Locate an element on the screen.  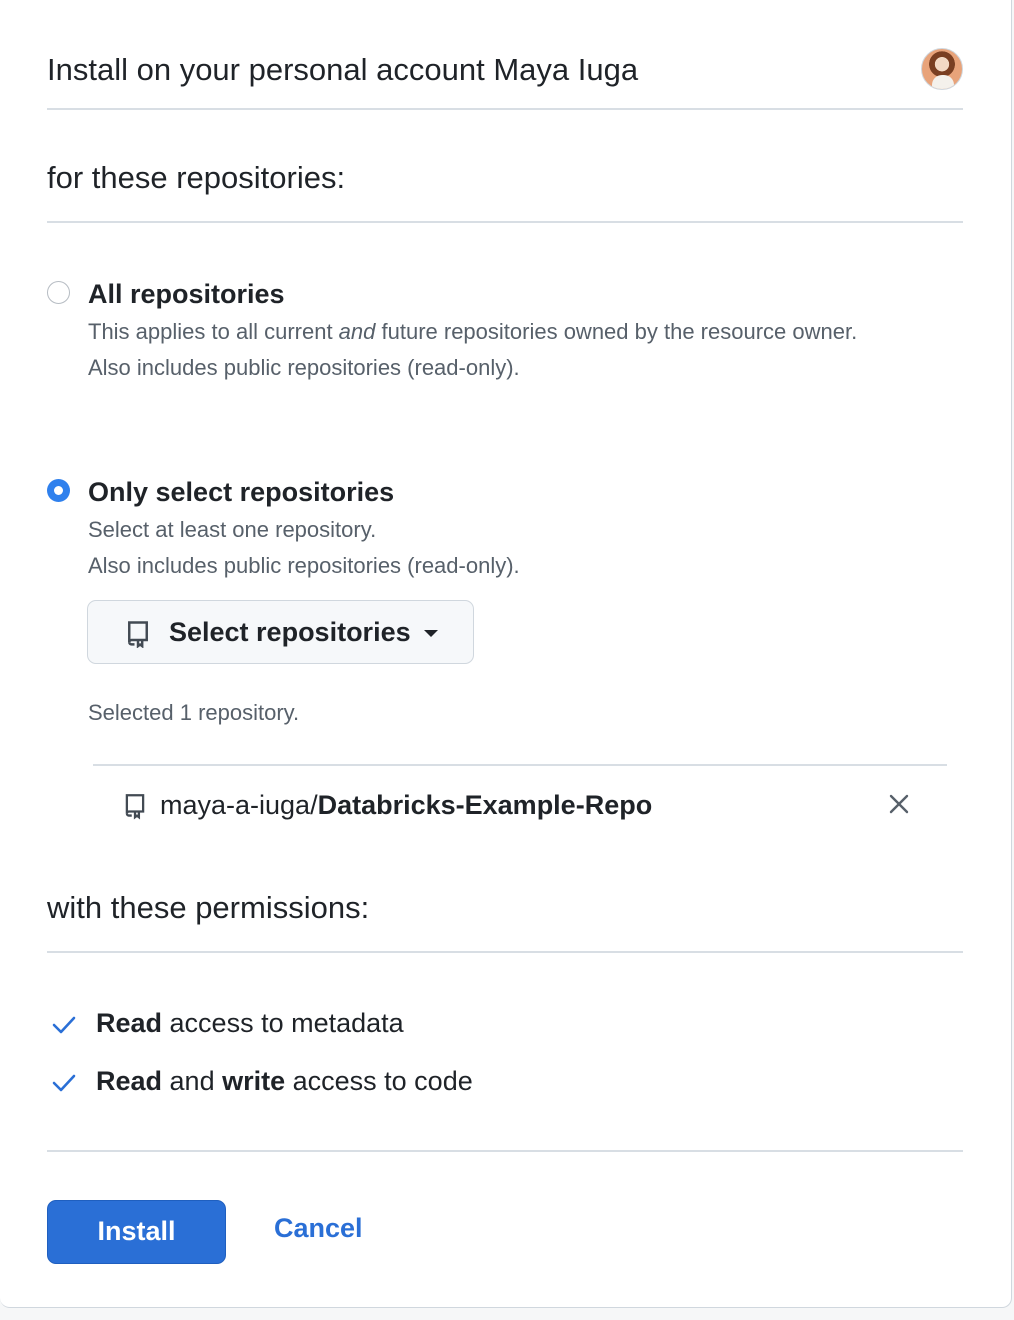
install-button: Install is located at coordinates (136, 1232).